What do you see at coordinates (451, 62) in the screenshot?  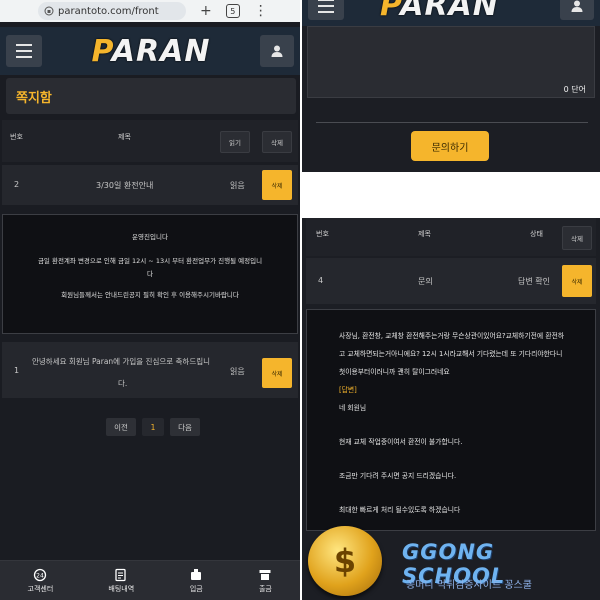 I see `inquiry-textarea: 0 단어` at bounding box center [451, 62].